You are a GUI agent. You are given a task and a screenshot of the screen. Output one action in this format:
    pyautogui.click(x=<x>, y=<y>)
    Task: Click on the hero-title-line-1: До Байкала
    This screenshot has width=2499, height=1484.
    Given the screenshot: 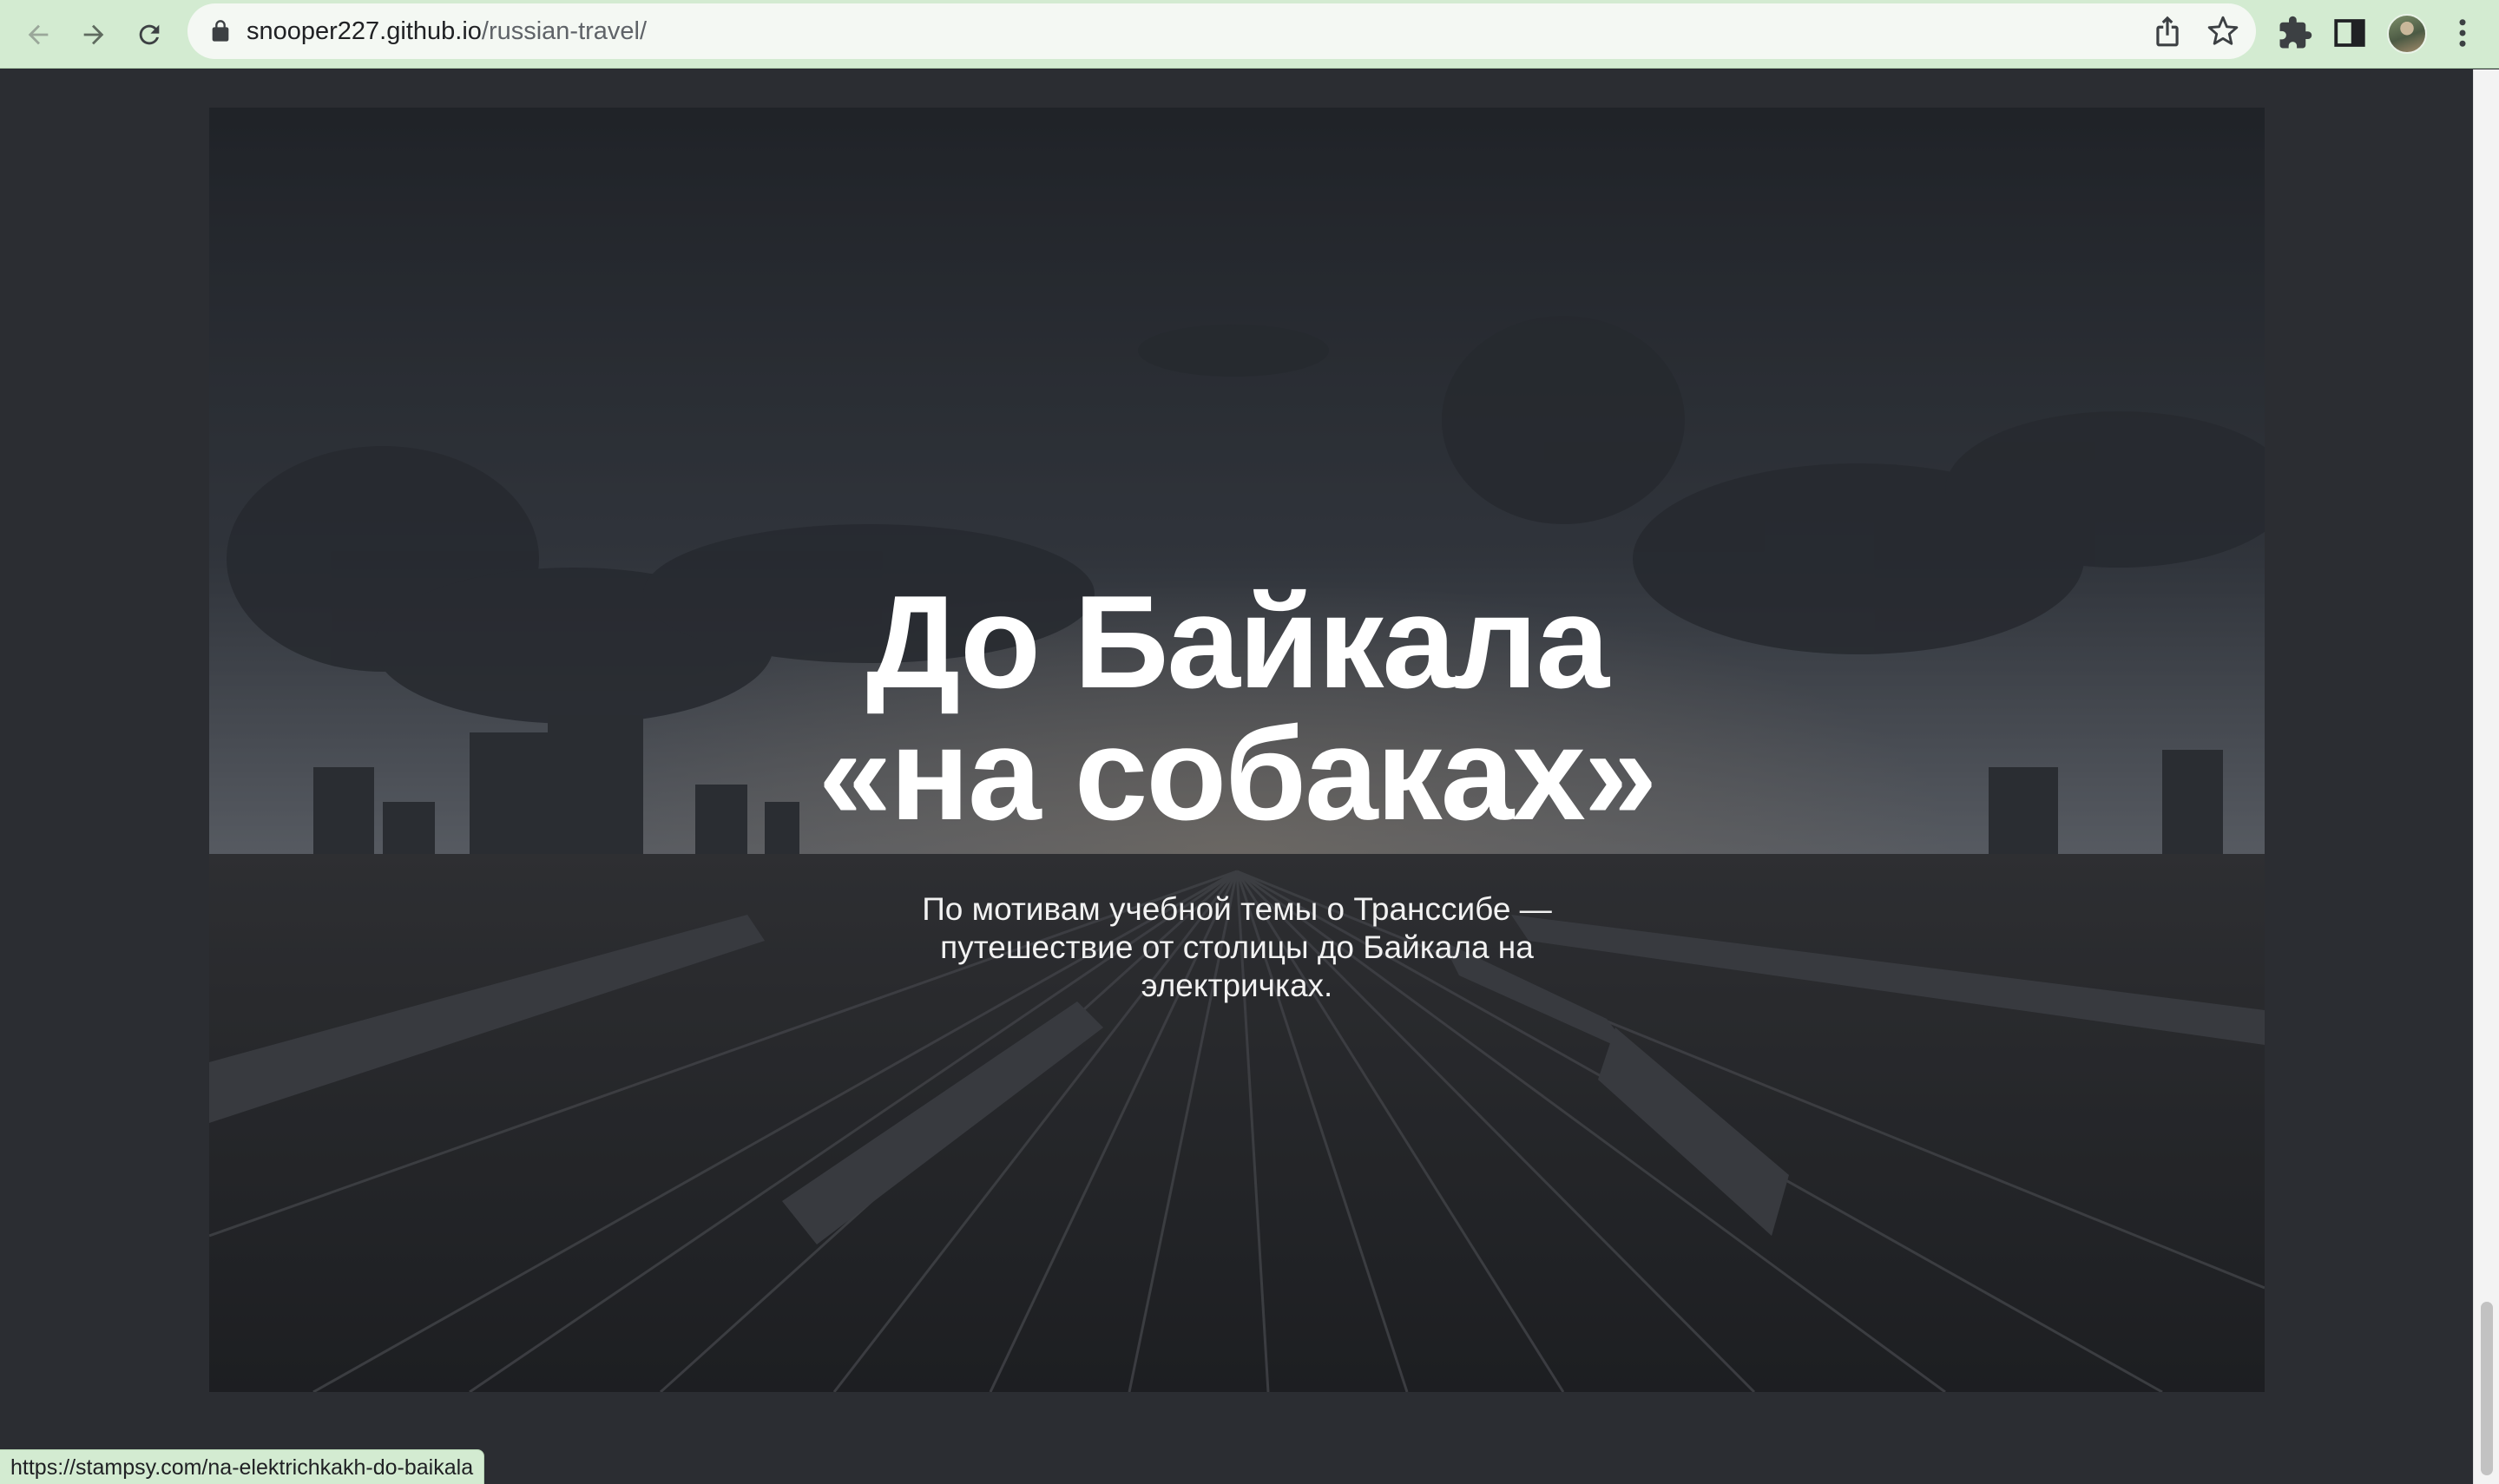 What is the action you would take?
    pyautogui.click(x=1237, y=642)
    